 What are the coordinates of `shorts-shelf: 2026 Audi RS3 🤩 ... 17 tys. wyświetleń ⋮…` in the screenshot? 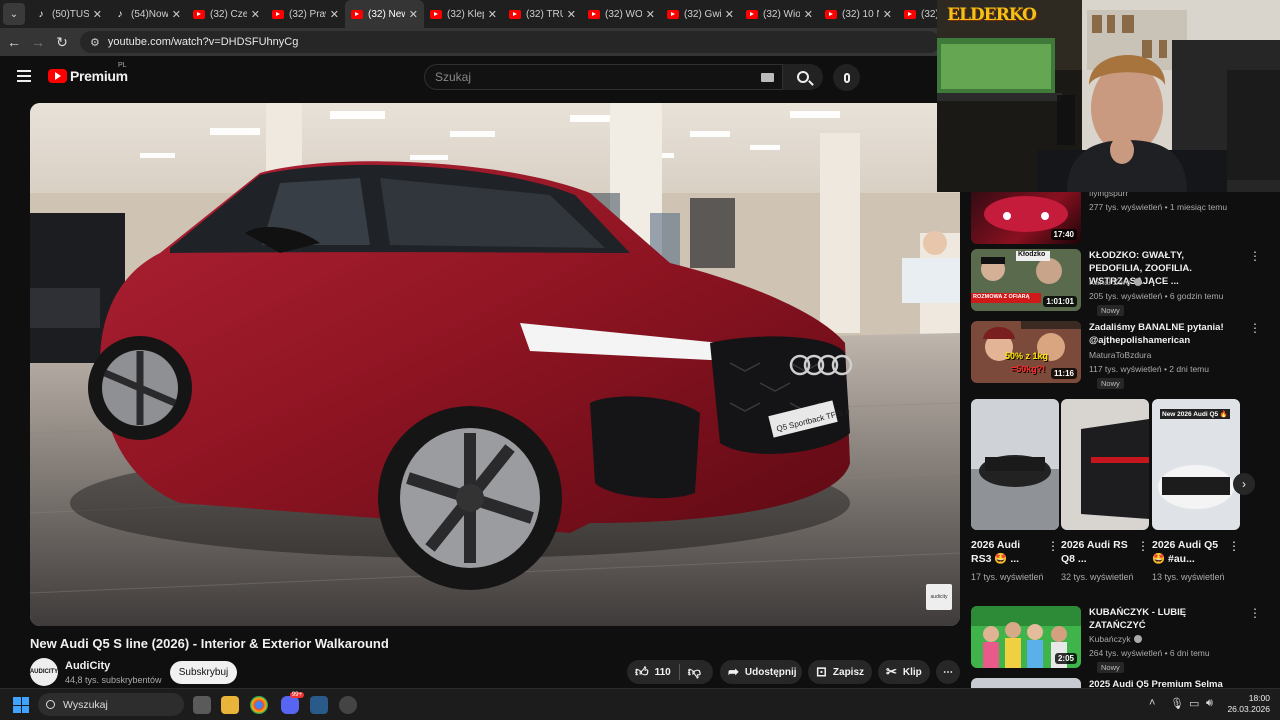 It's located at (1113, 496).